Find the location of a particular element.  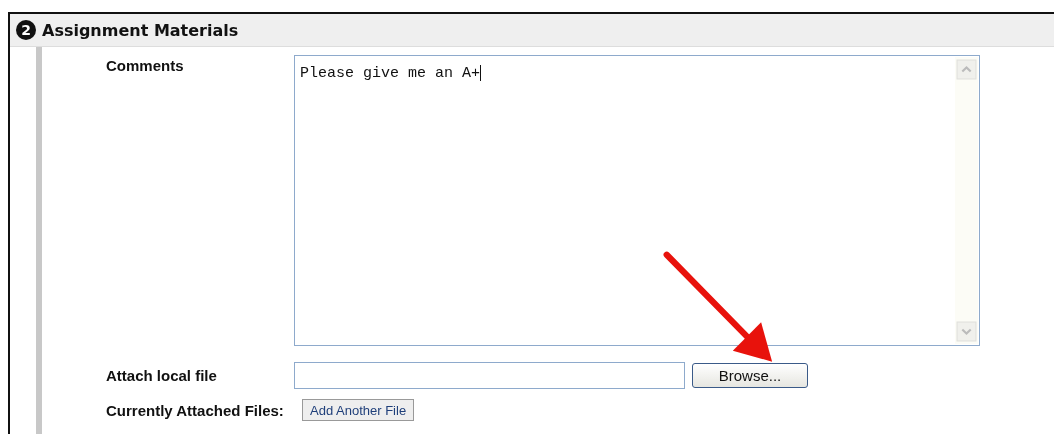

scroll-up-icon is located at coordinates (966, 69).